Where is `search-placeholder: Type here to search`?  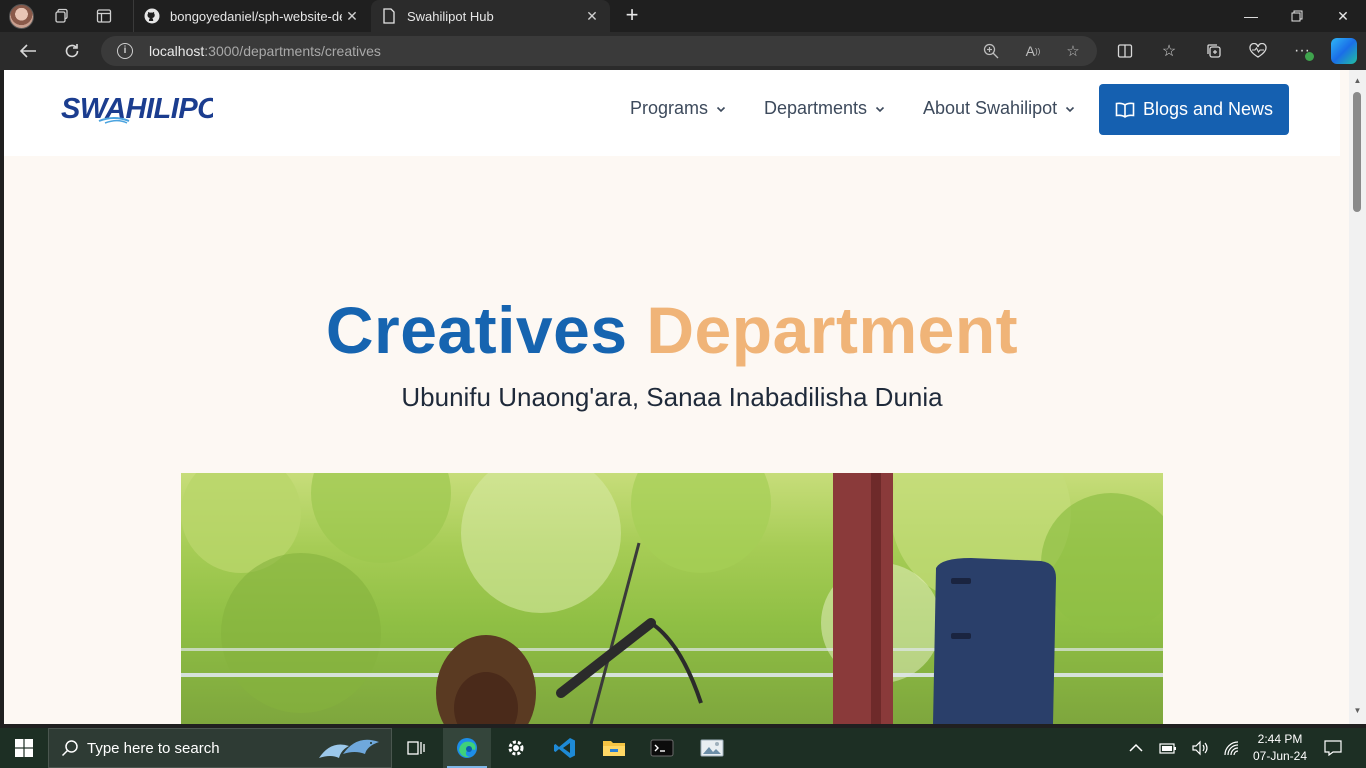 search-placeholder: Type here to search is located at coordinates (153, 748).